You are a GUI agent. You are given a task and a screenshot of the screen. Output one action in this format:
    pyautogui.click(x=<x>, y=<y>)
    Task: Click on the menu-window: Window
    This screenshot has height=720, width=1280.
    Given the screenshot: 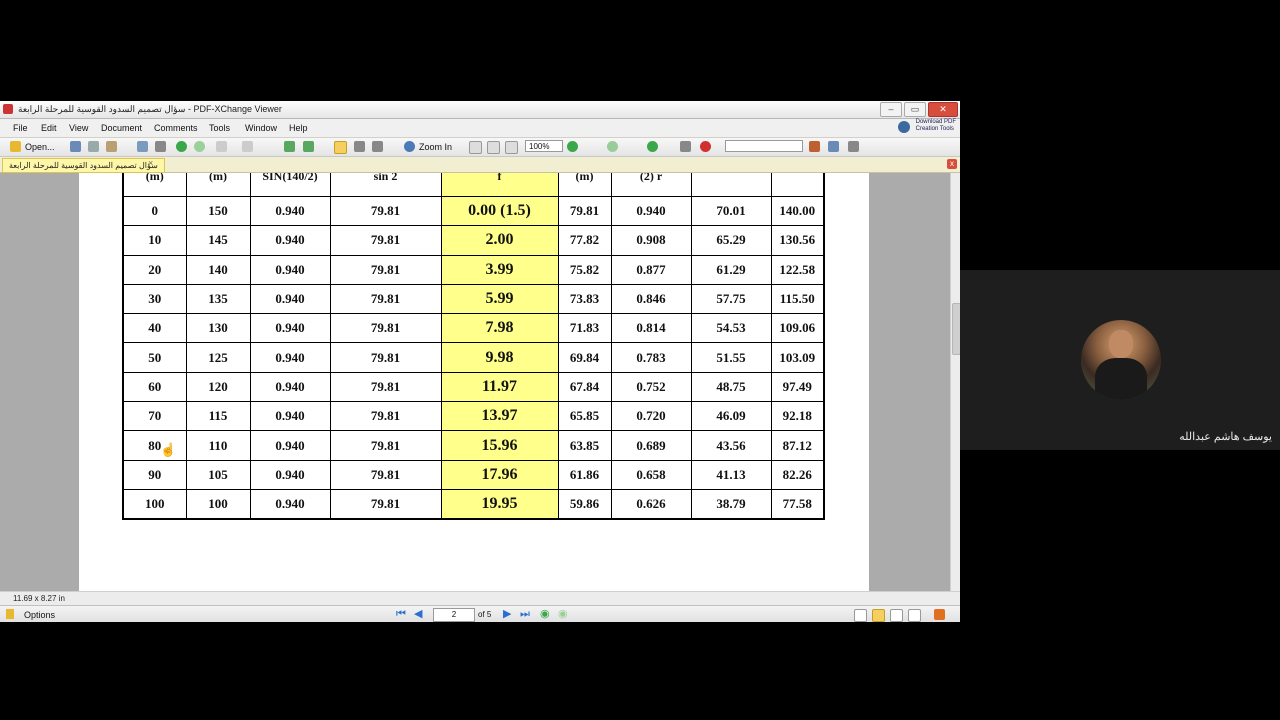 What is the action you would take?
    pyautogui.click(x=261, y=128)
    